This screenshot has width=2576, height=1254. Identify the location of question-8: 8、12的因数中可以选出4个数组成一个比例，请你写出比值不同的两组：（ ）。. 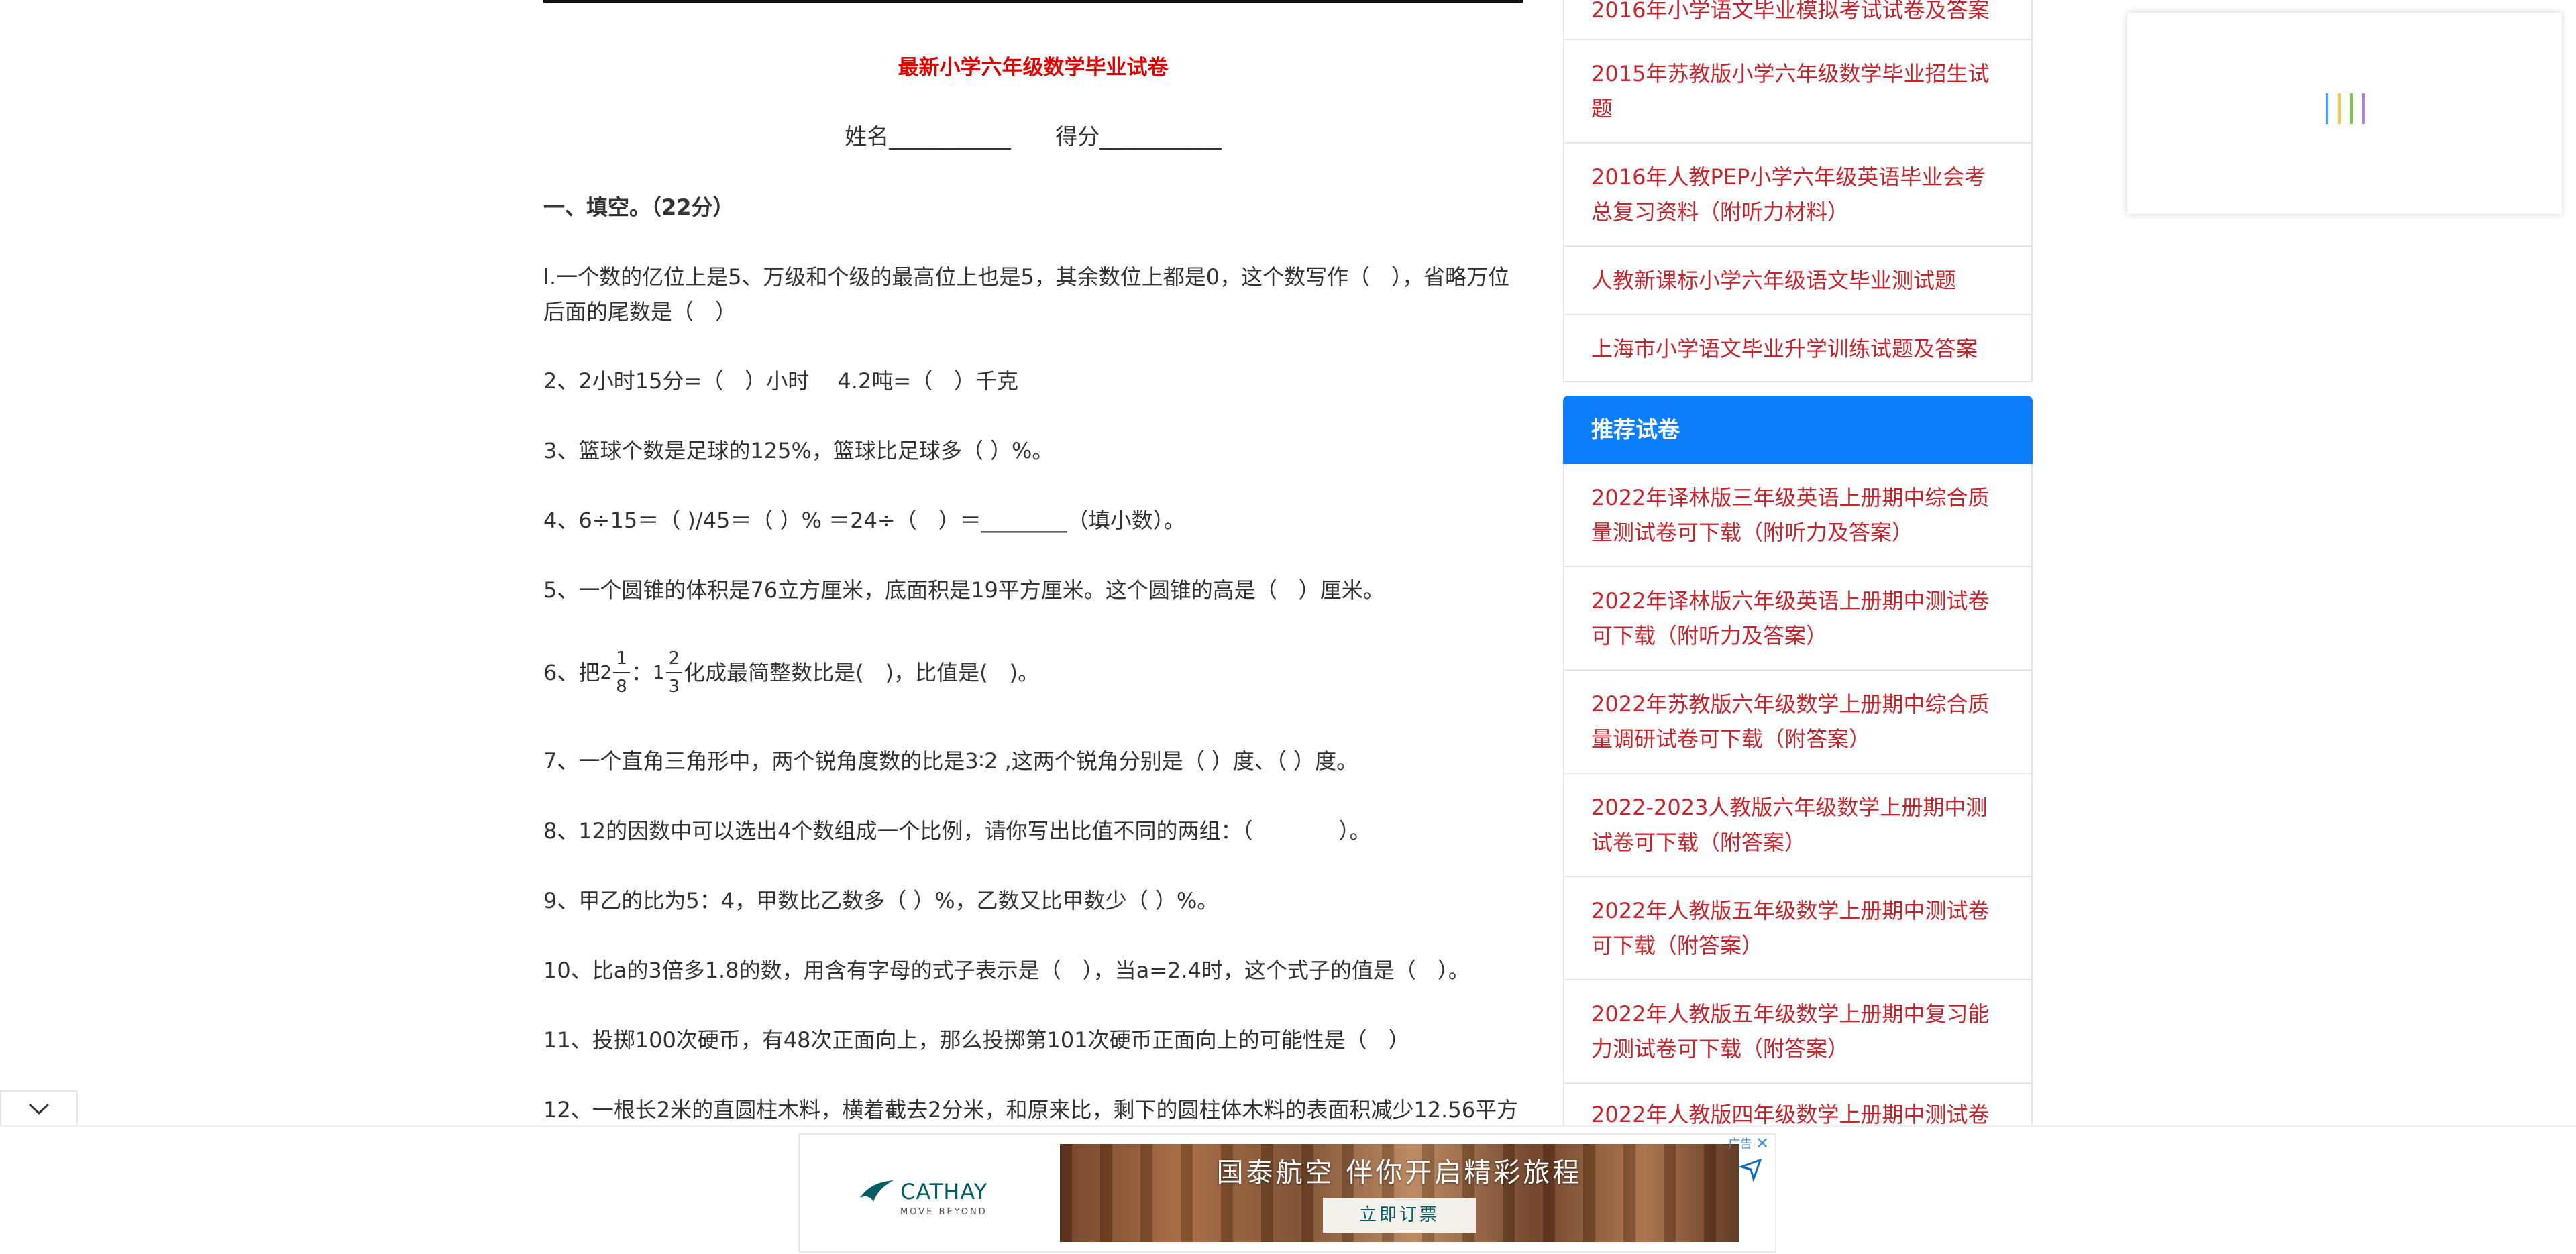
(957, 831).